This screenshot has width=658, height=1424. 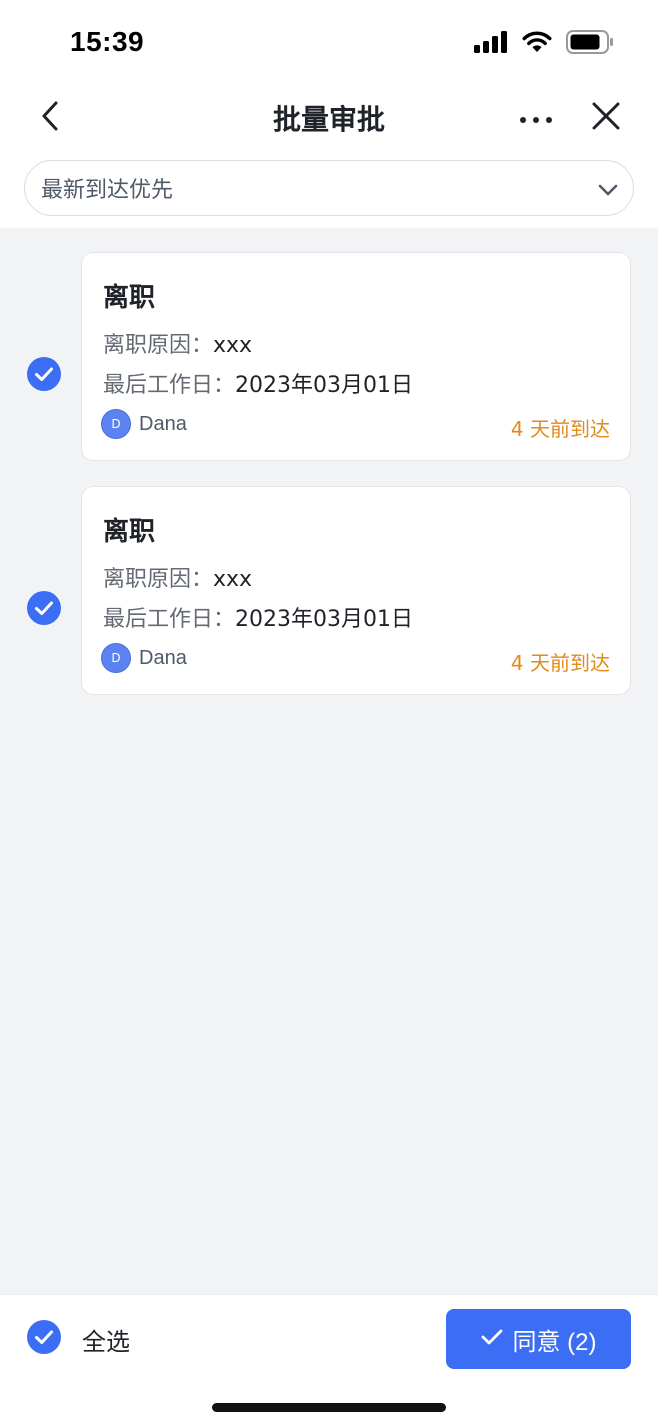 I want to click on close-icon, so click(x=606, y=118).